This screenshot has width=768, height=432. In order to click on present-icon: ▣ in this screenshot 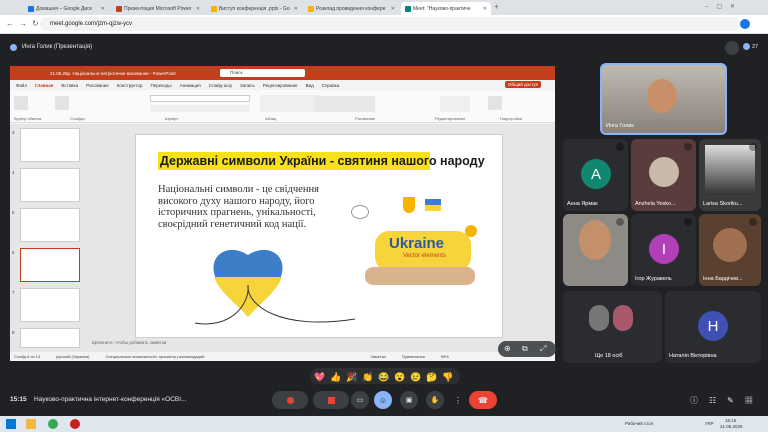, I will do `click(409, 400)`.